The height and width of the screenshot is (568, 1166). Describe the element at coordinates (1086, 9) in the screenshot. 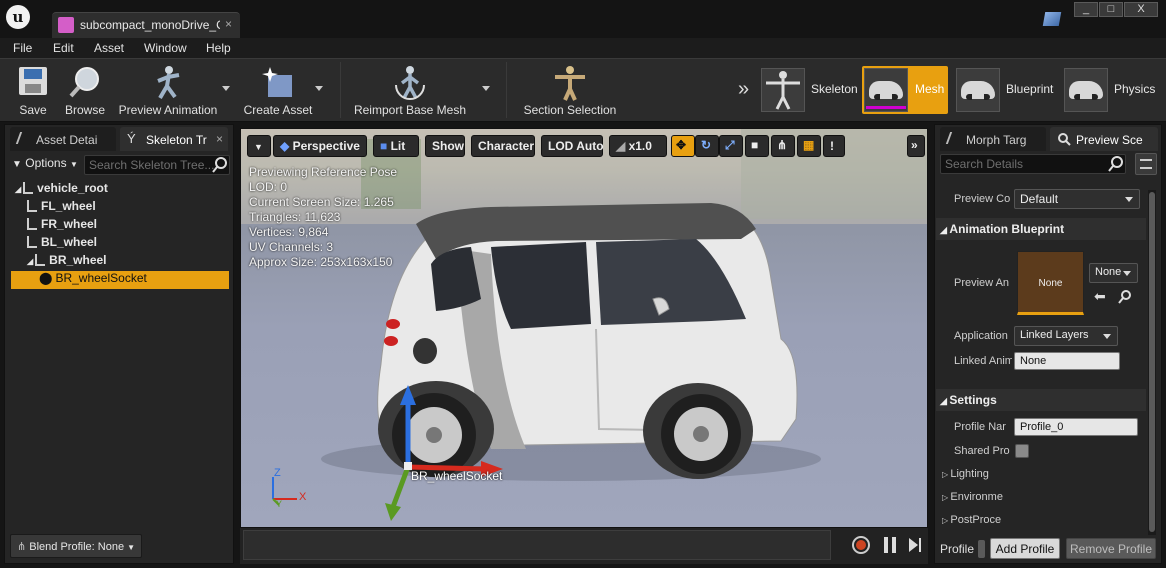

I see `minimize-button: _` at that location.